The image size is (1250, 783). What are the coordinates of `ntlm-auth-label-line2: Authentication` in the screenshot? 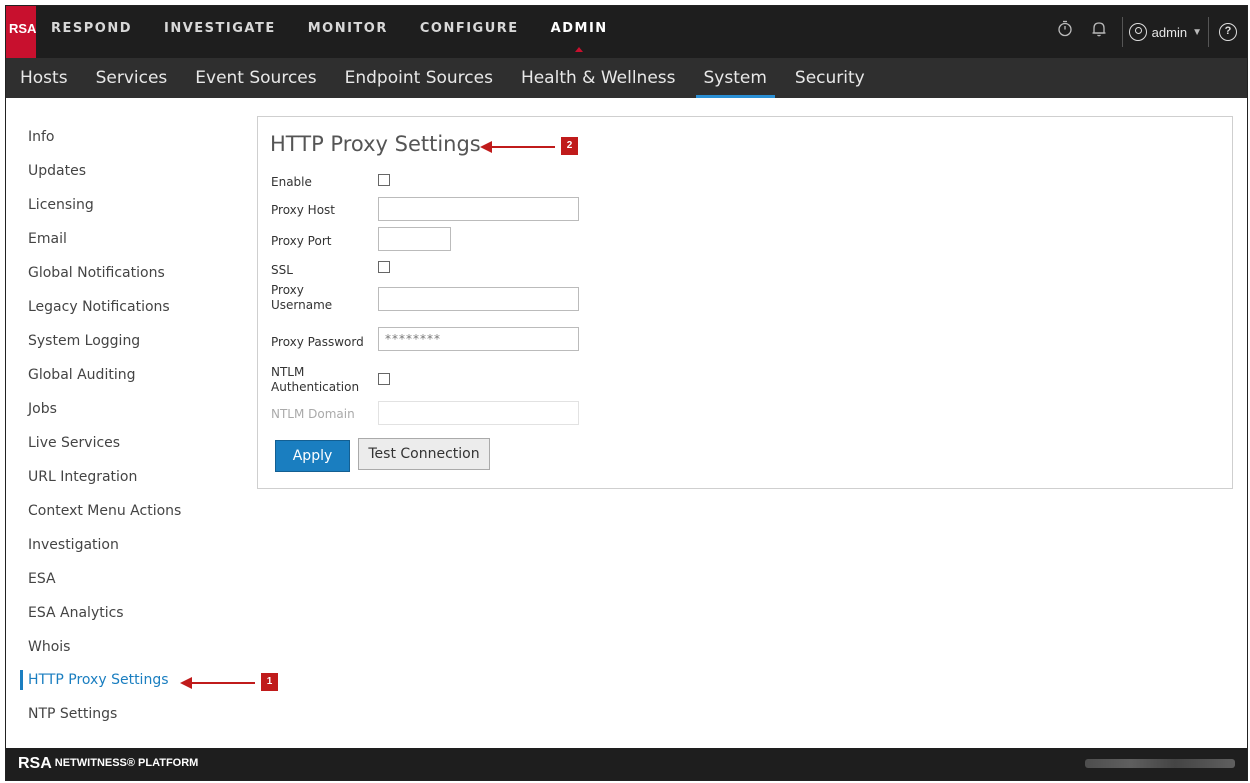 It's located at (315, 387).